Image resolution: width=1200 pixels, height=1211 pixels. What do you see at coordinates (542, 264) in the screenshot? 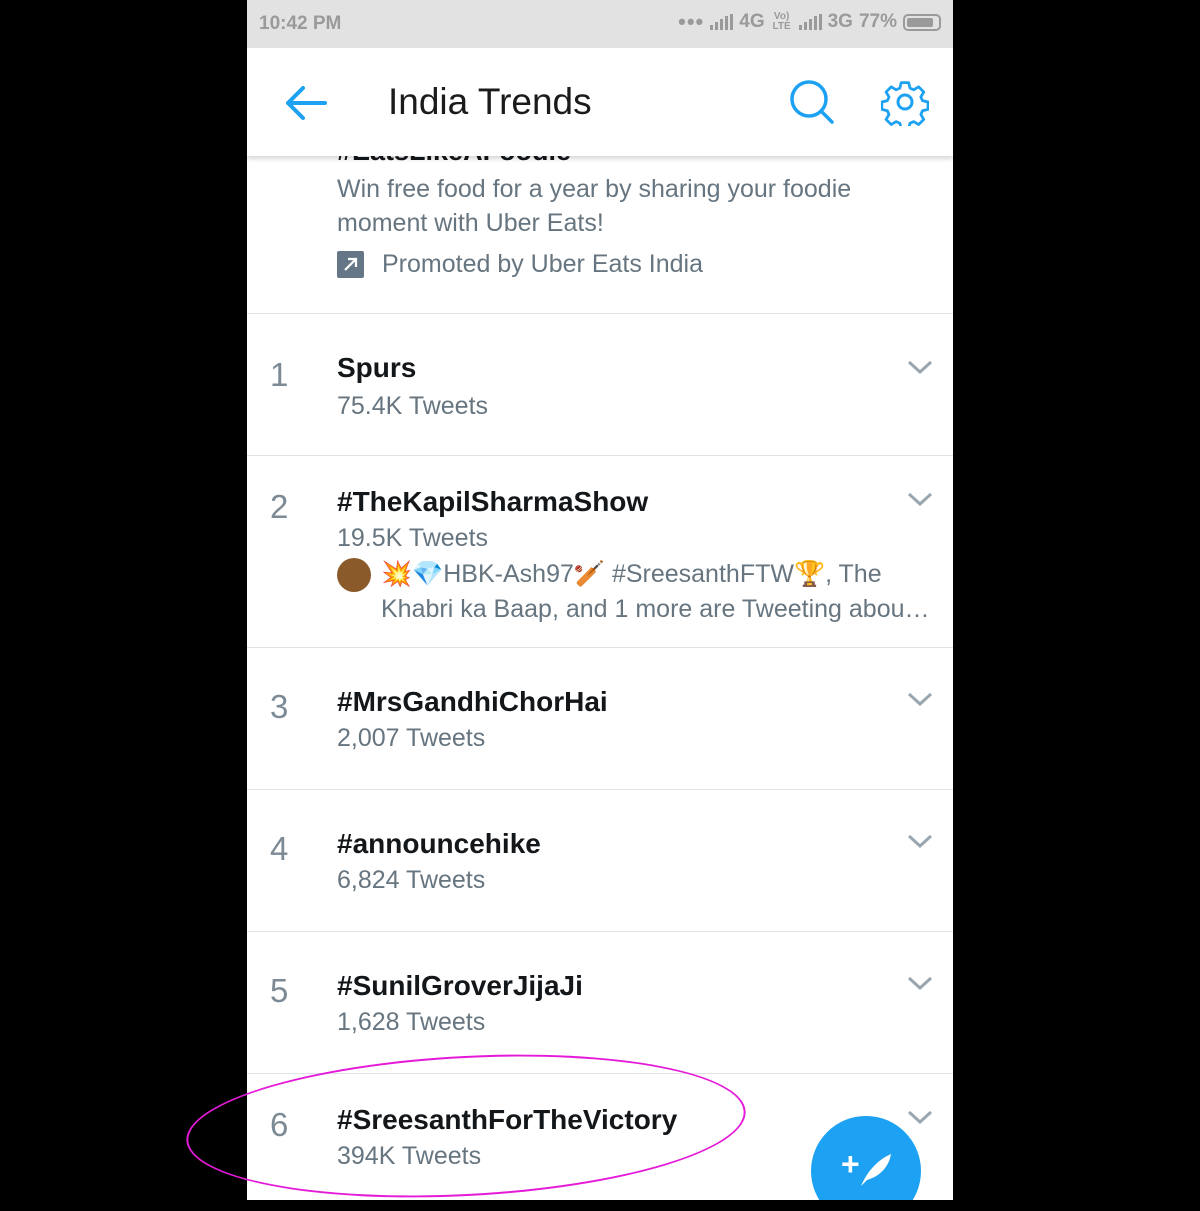
I see `promoted-by-label: Promoted by Uber Eats India` at bounding box center [542, 264].